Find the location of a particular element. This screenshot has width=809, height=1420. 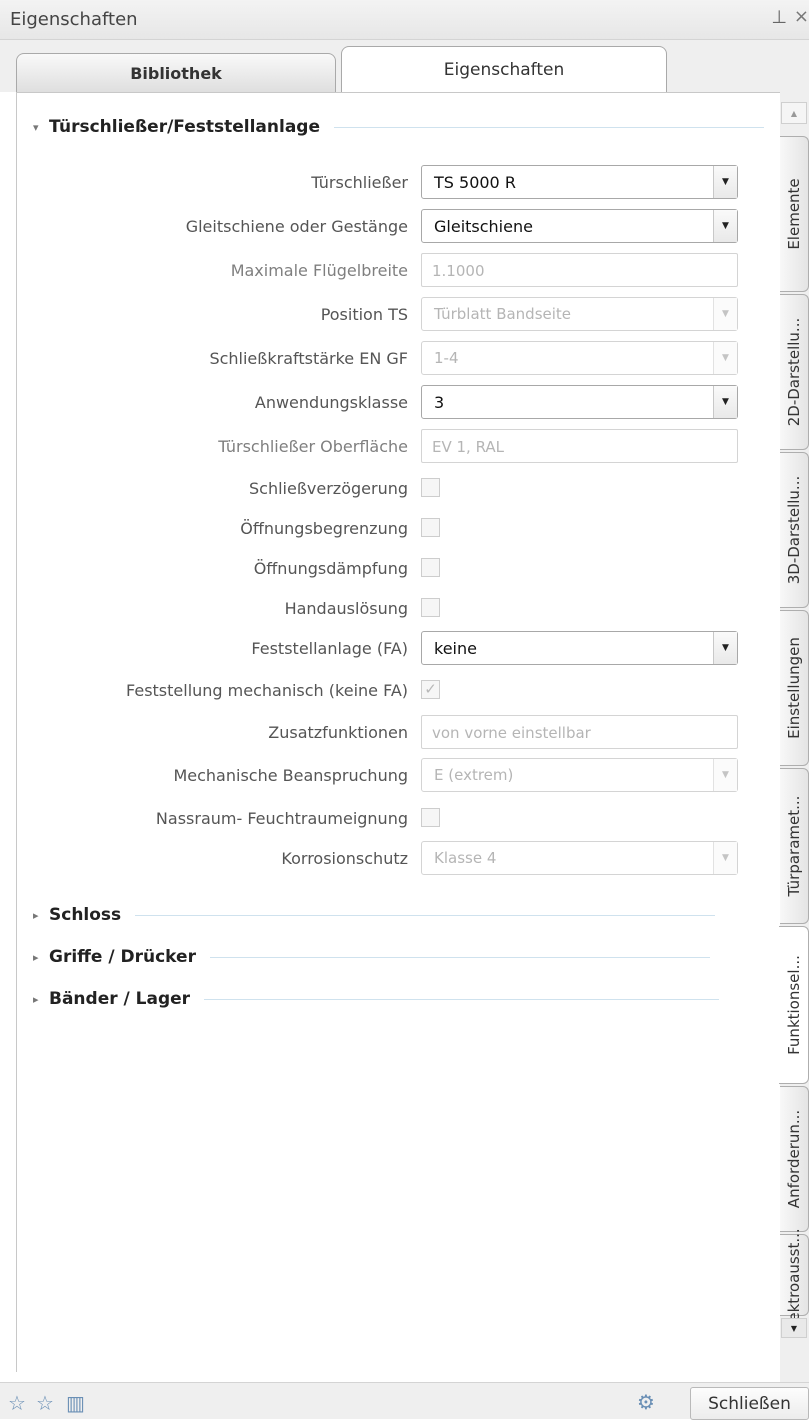

window-titlebar: Eigenschaften ⊥ × is located at coordinates (404, 20).